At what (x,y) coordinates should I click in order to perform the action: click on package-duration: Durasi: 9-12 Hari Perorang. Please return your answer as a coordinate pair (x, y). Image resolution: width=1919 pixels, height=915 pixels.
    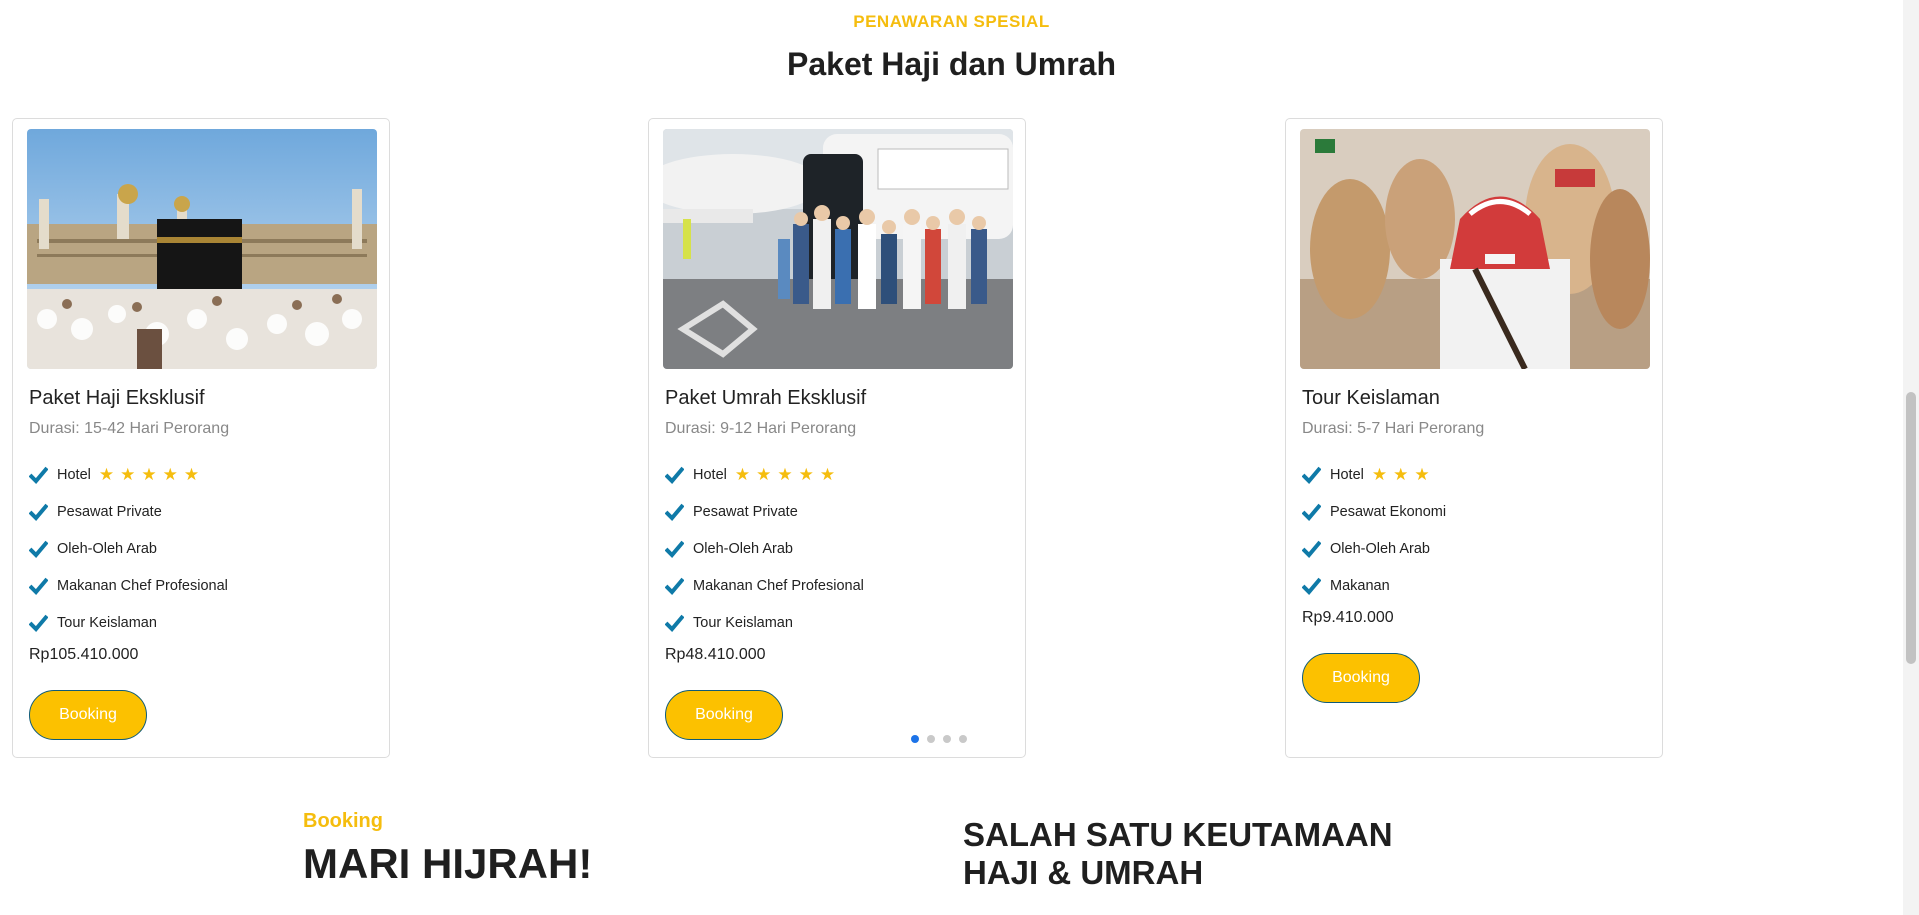
    Looking at the image, I should click on (761, 428).